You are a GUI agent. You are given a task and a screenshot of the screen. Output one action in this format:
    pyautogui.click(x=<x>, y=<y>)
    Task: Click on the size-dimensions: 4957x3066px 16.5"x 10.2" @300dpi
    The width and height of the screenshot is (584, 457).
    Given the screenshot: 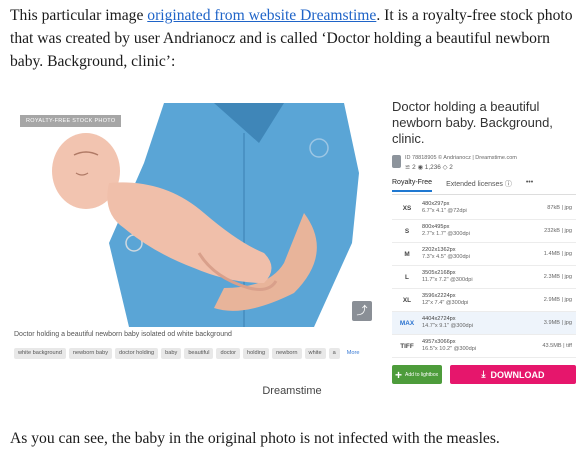 What is the action you would take?
    pyautogui.click(x=471, y=346)
    